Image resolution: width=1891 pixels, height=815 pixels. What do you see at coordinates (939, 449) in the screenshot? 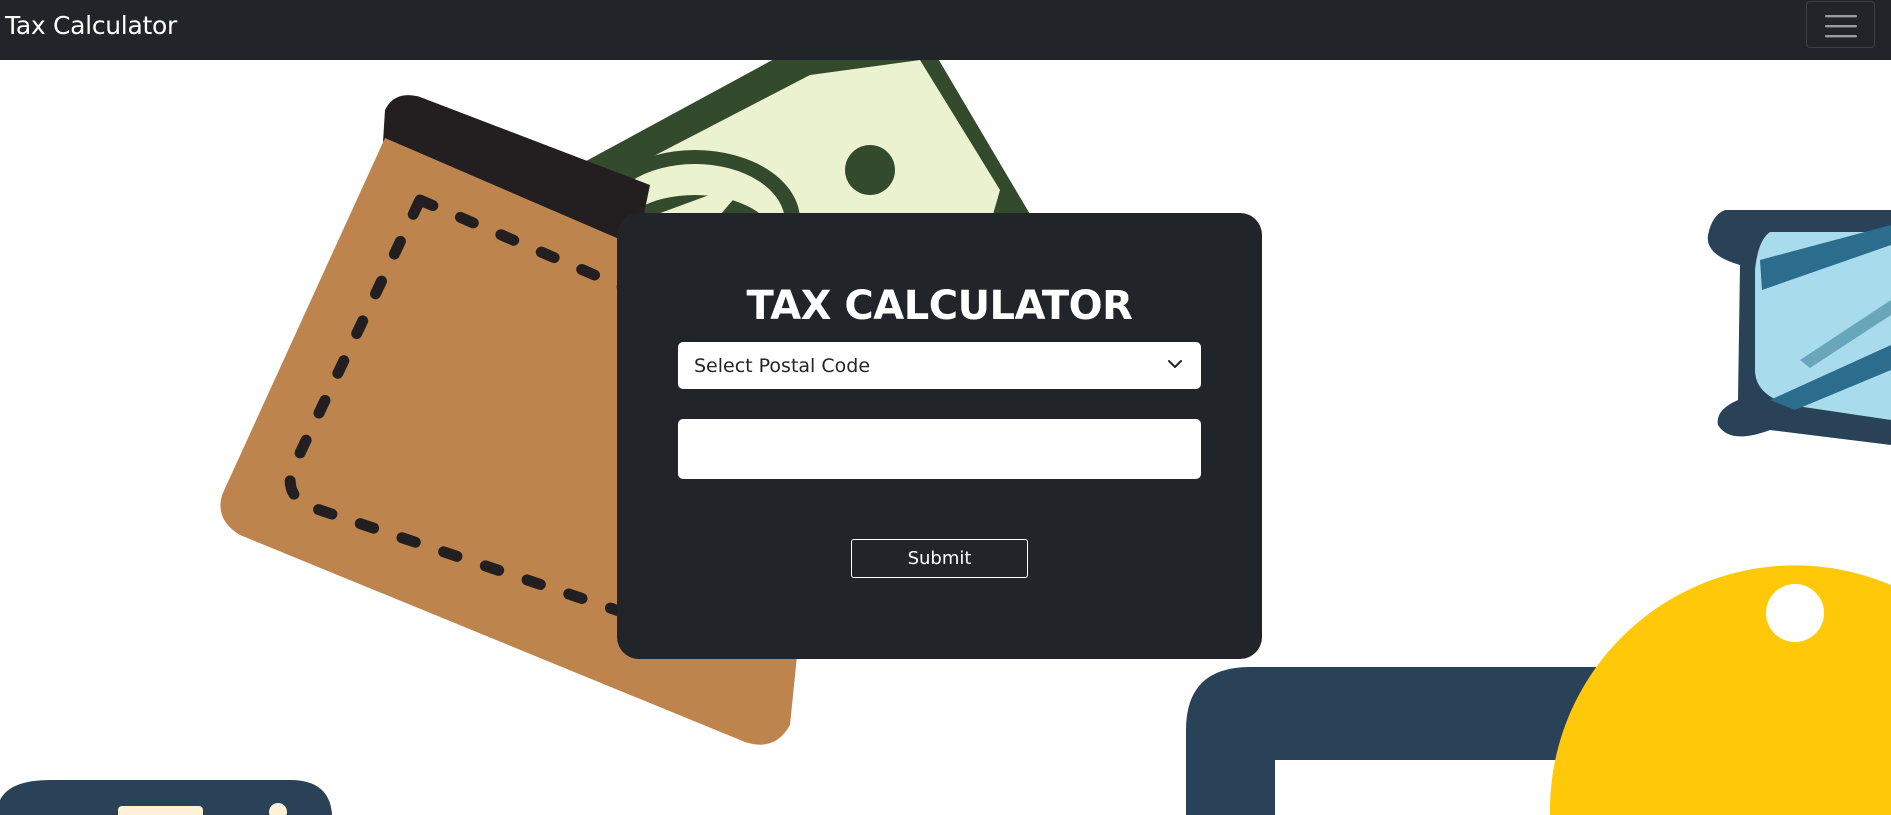
I see `amount-input` at bounding box center [939, 449].